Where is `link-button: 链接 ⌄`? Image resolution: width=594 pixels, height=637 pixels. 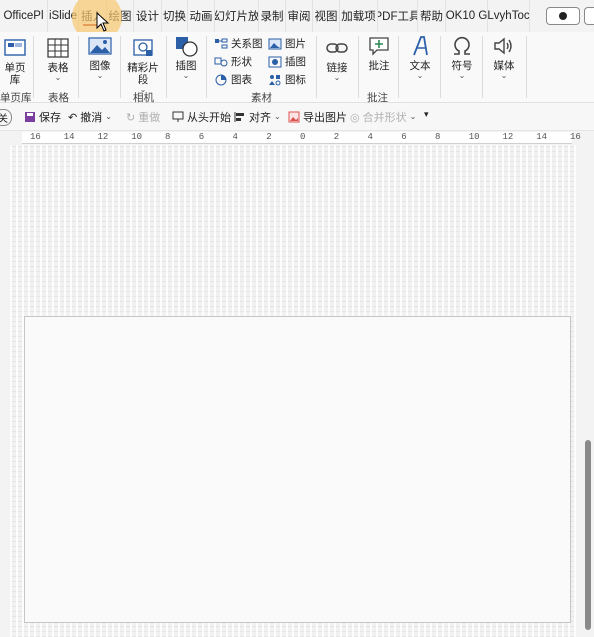 link-button: 链接 ⌄ is located at coordinates (337, 59).